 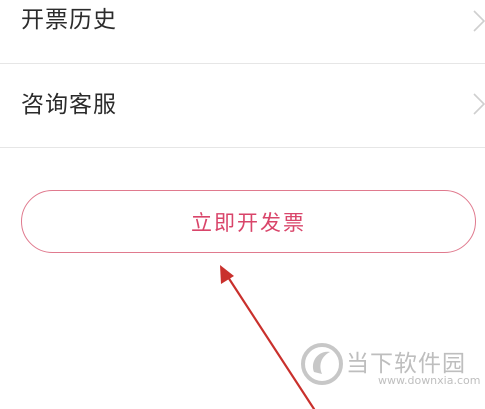 I want to click on watermark: 当下软件园 www.downxia.com, so click(x=388, y=367).